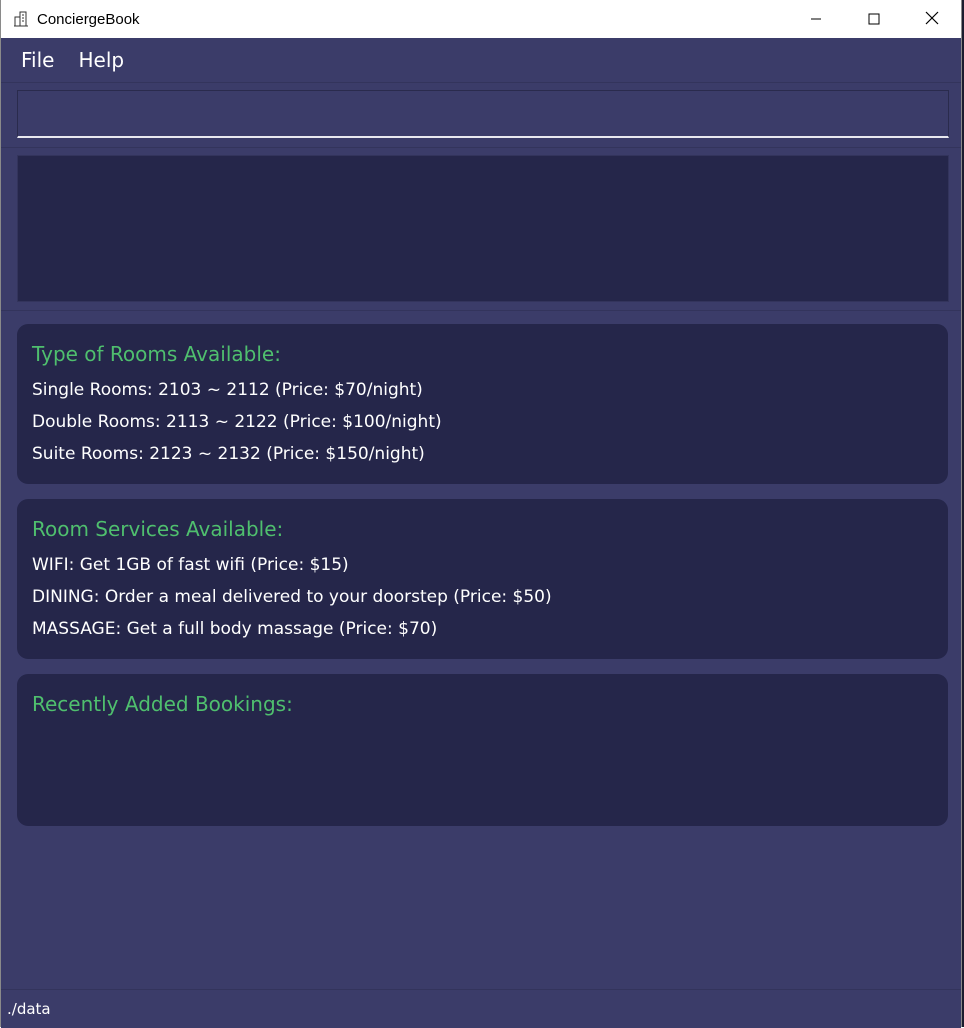 The height and width of the screenshot is (1028, 964). What do you see at coordinates (29, 1009) in the screenshot?
I see `data-path-label: ./data` at bounding box center [29, 1009].